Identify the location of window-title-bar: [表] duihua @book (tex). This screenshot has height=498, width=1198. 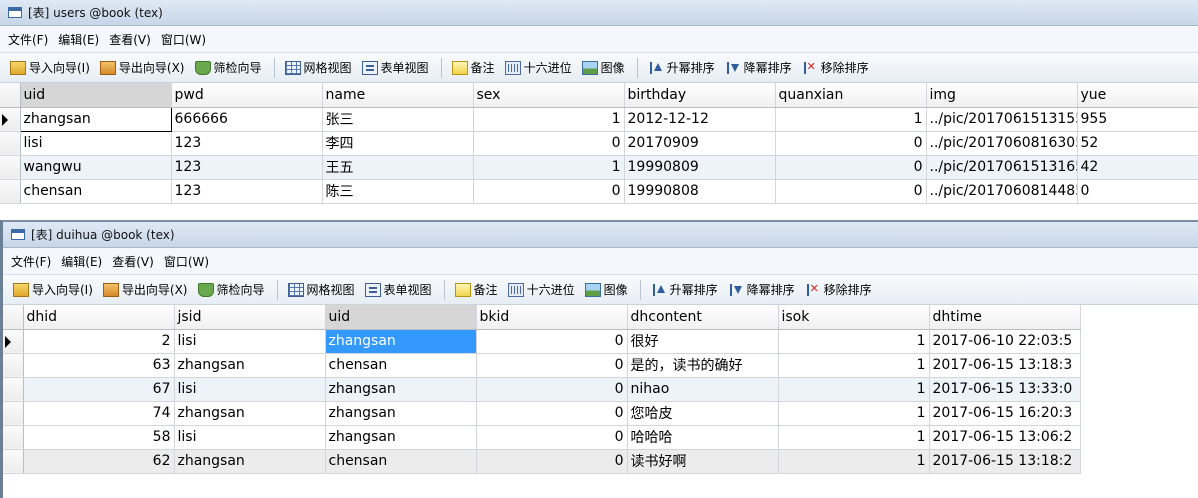
(600, 235).